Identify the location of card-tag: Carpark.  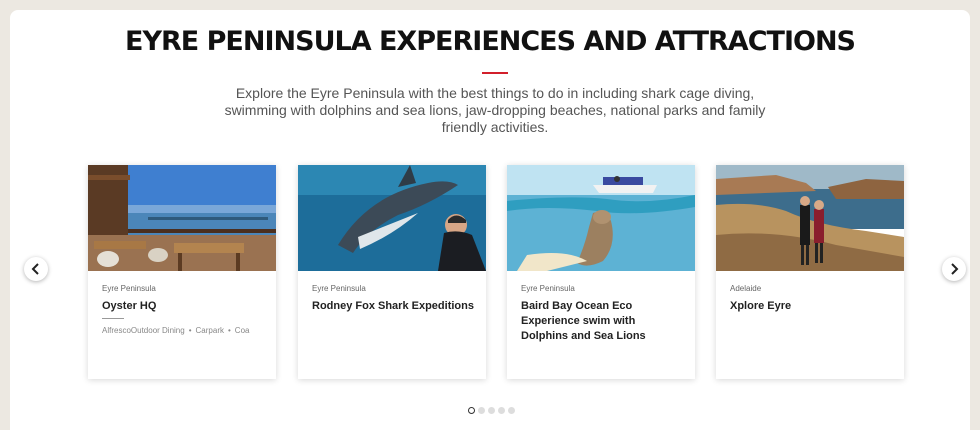
(209, 330).